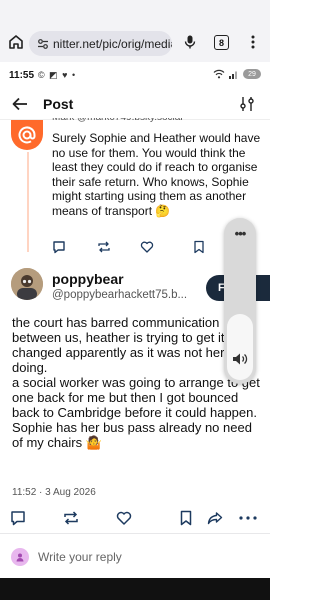 Image resolution: width=320 pixels, height=600 pixels. Describe the element at coordinates (240, 347) in the screenshot. I see `widget-slider-handle` at that location.